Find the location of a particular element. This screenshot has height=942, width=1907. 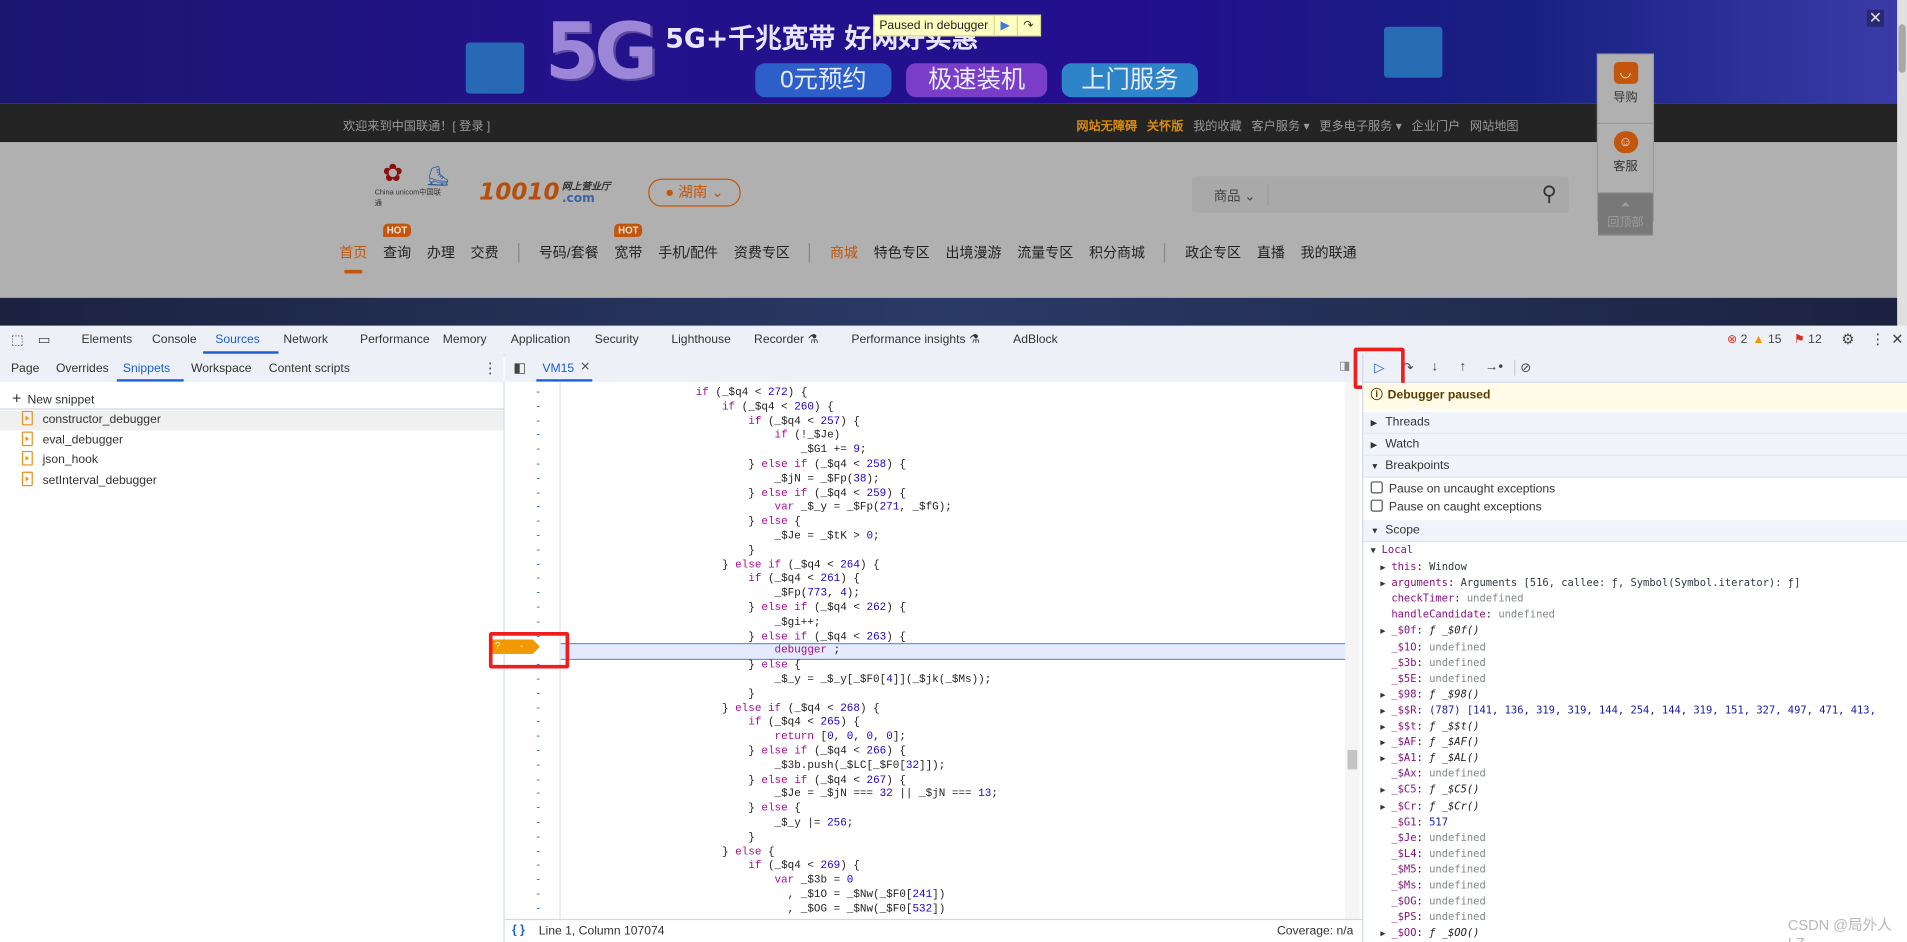

code-line: } else if (_$q4 < 266) { is located at coordinates (735, 752).